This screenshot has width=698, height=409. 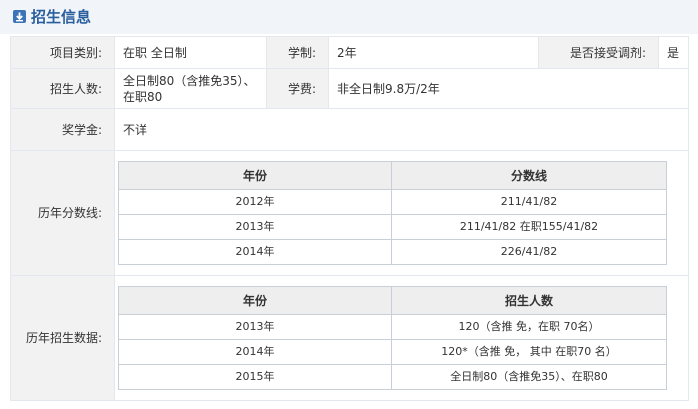 What do you see at coordinates (255, 175) in the screenshot?
I see `score-header-year: 年份` at bounding box center [255, 175].